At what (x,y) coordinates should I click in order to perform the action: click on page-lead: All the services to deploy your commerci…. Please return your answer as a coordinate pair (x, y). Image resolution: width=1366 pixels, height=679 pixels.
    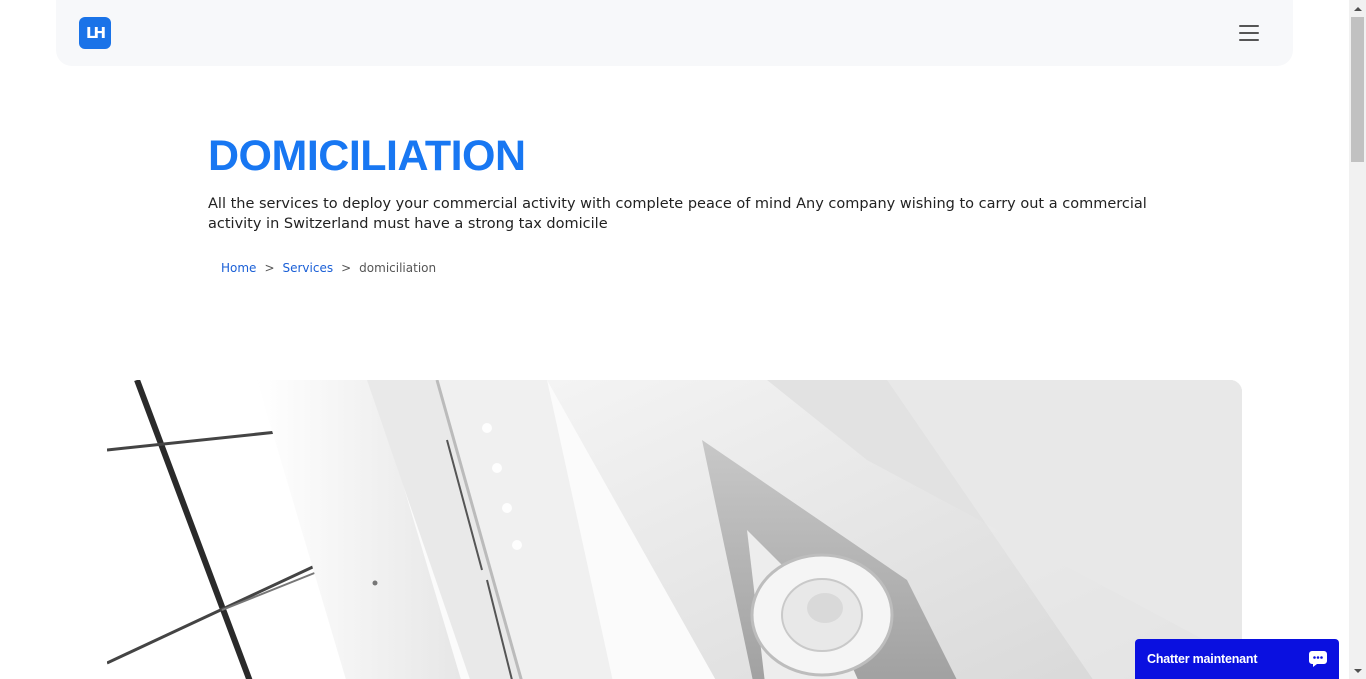
    Looking at the image, I should click on (677, 214).